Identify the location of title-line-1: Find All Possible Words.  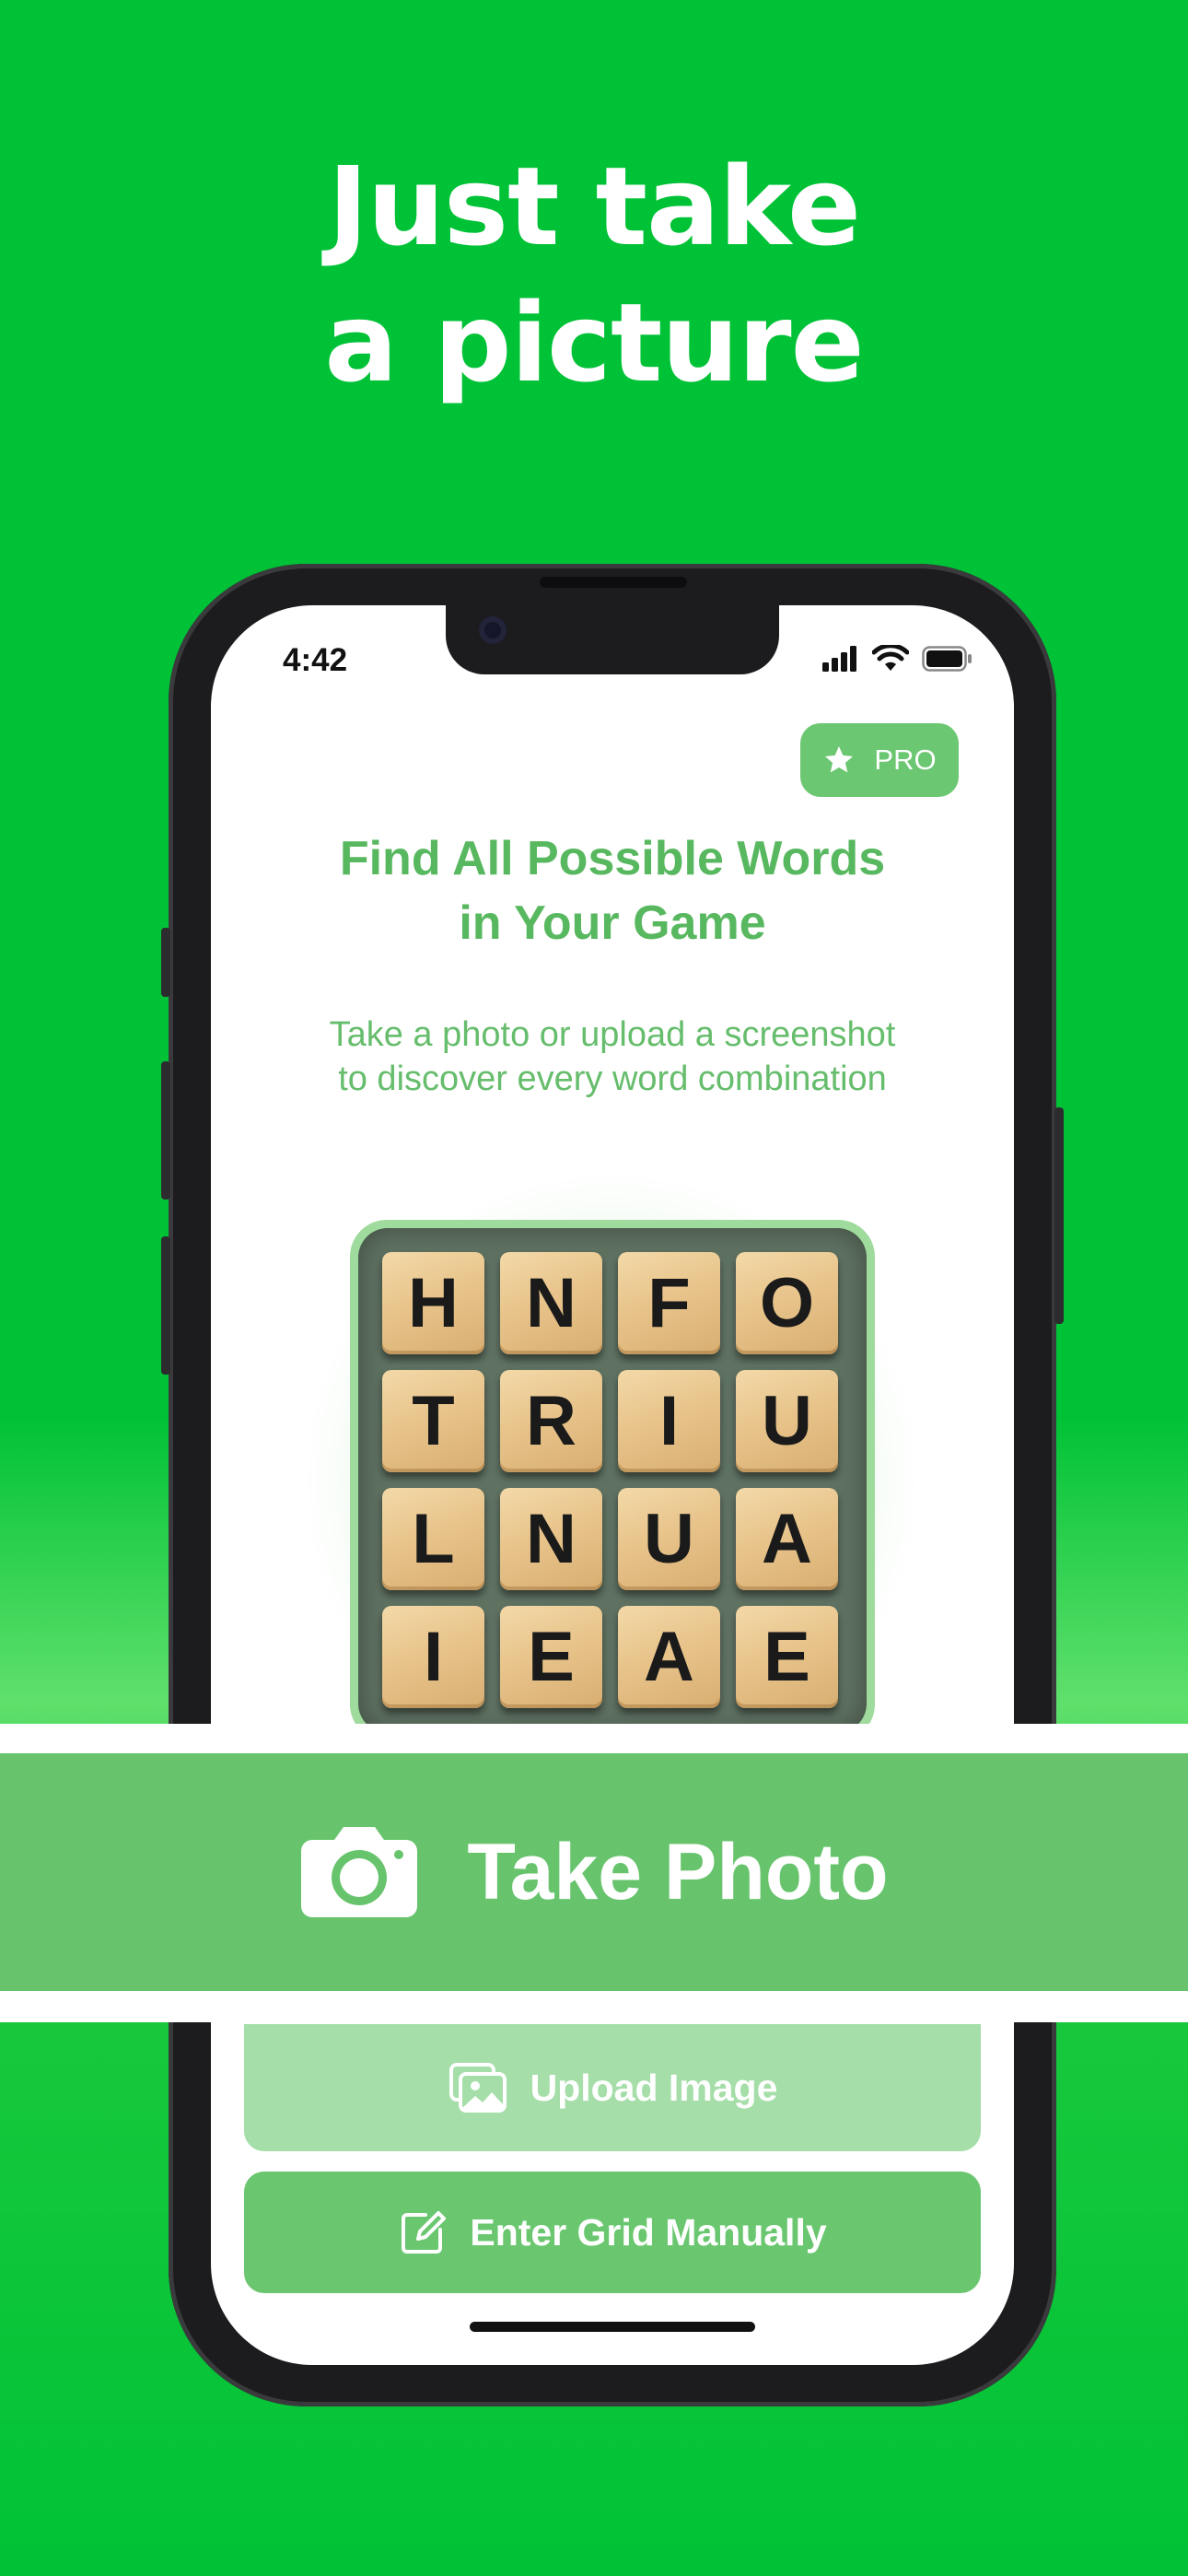
(612, 859).